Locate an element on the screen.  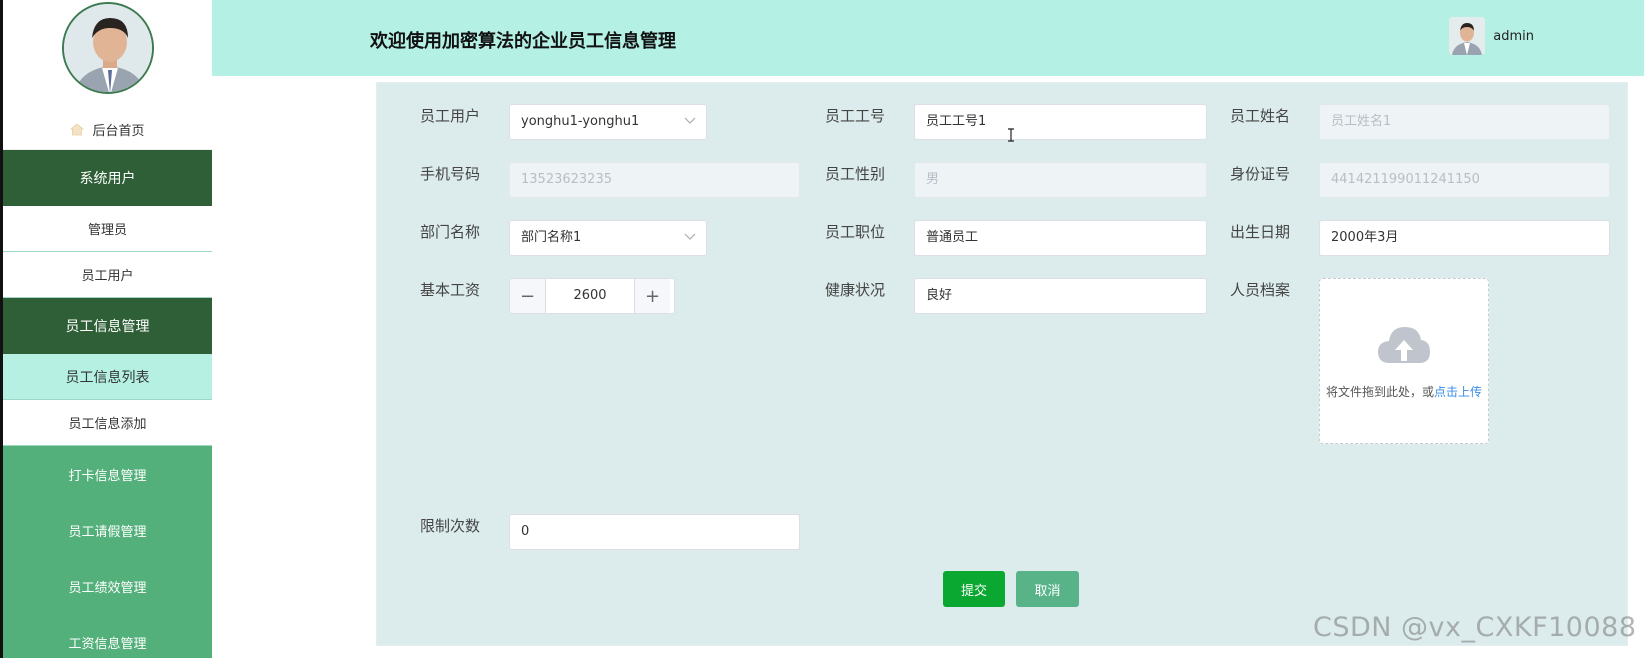
sidebar-item-label: 员工信息列表 is located at coordinates (107, 377).